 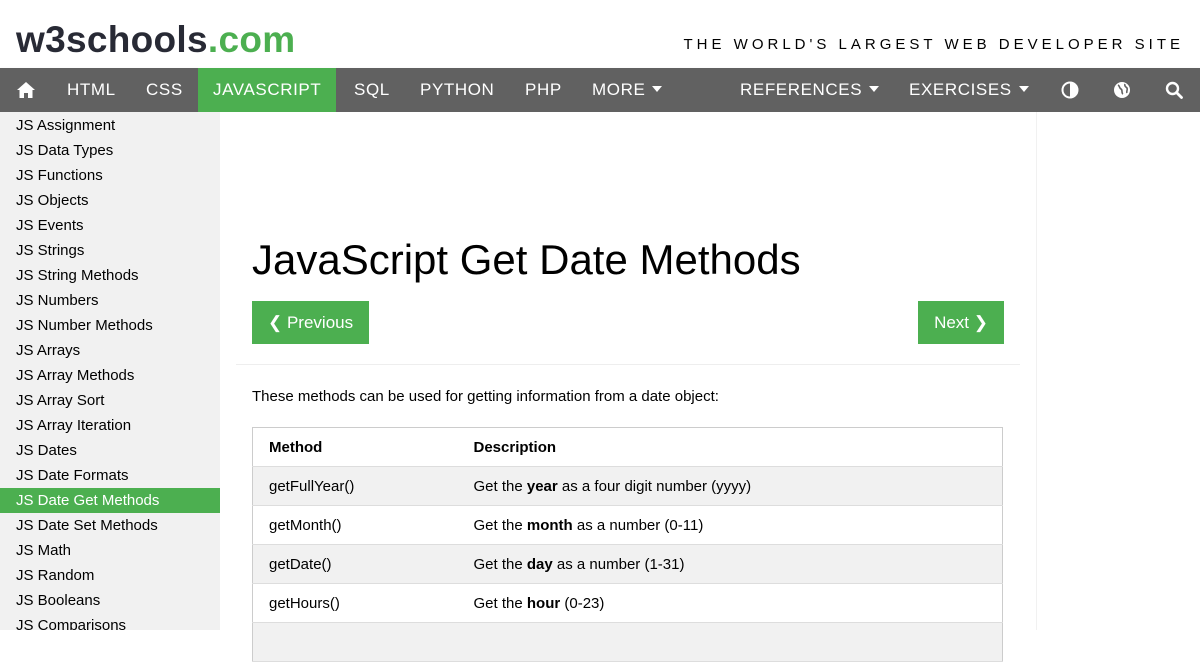 I want to click on nav-exercises-label: EXERCISES, so click(x=960, y=89).